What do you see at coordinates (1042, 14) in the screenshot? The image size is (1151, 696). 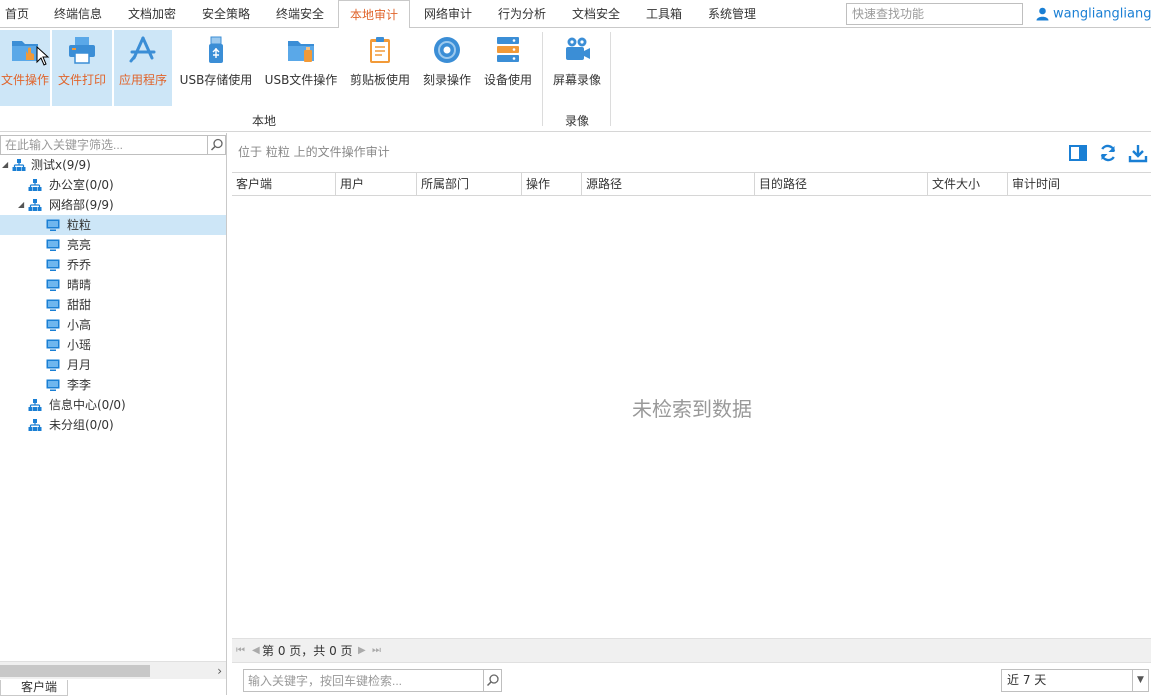 I see `user-icon` at bounding box center [1042, 14].